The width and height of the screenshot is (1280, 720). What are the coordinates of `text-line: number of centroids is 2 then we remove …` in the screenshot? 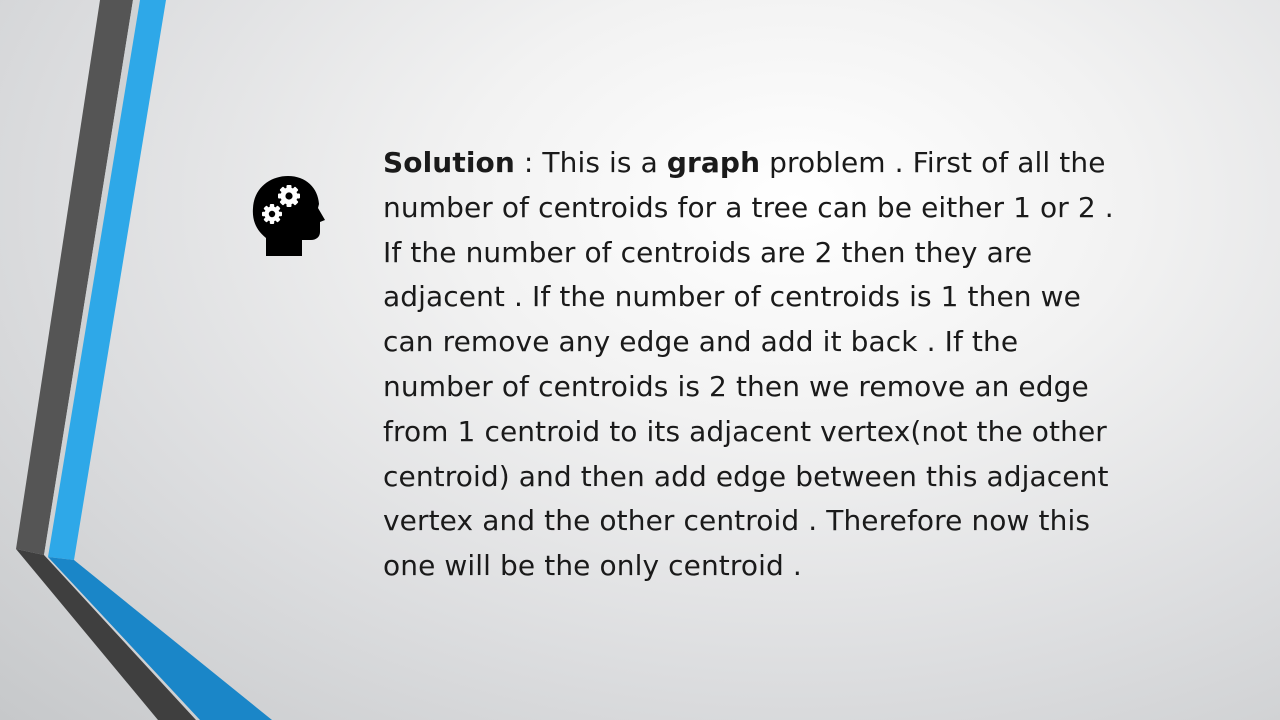 It's located at (783, 387).